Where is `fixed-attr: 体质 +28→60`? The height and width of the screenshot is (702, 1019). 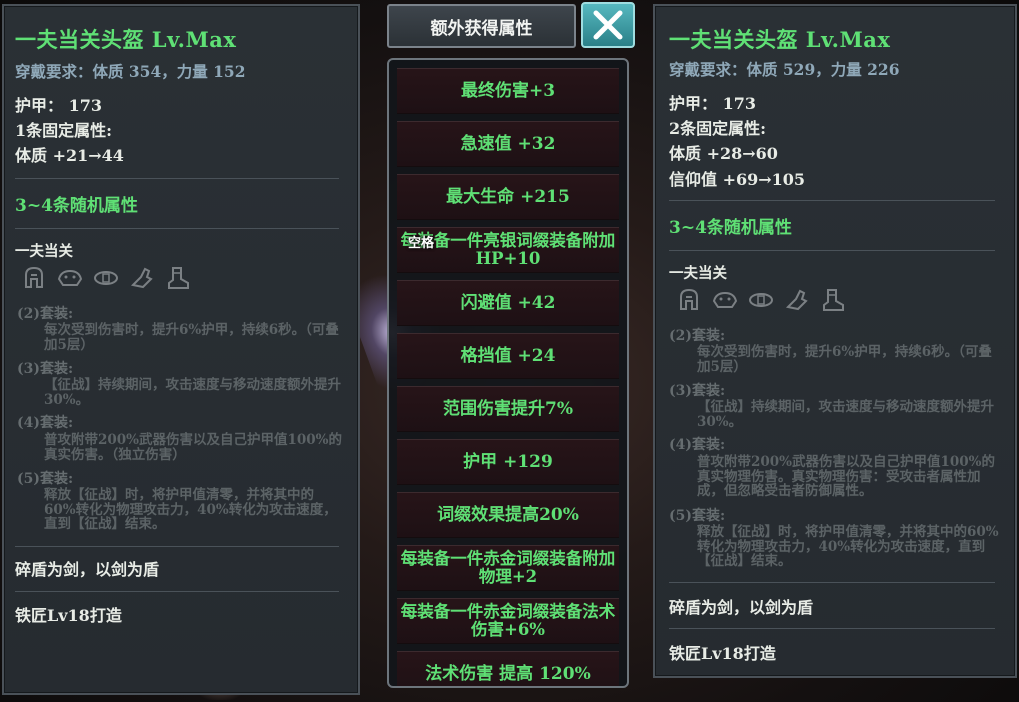 fixed-attr: 体质 +28→60 is located at coordinates (723, 153).